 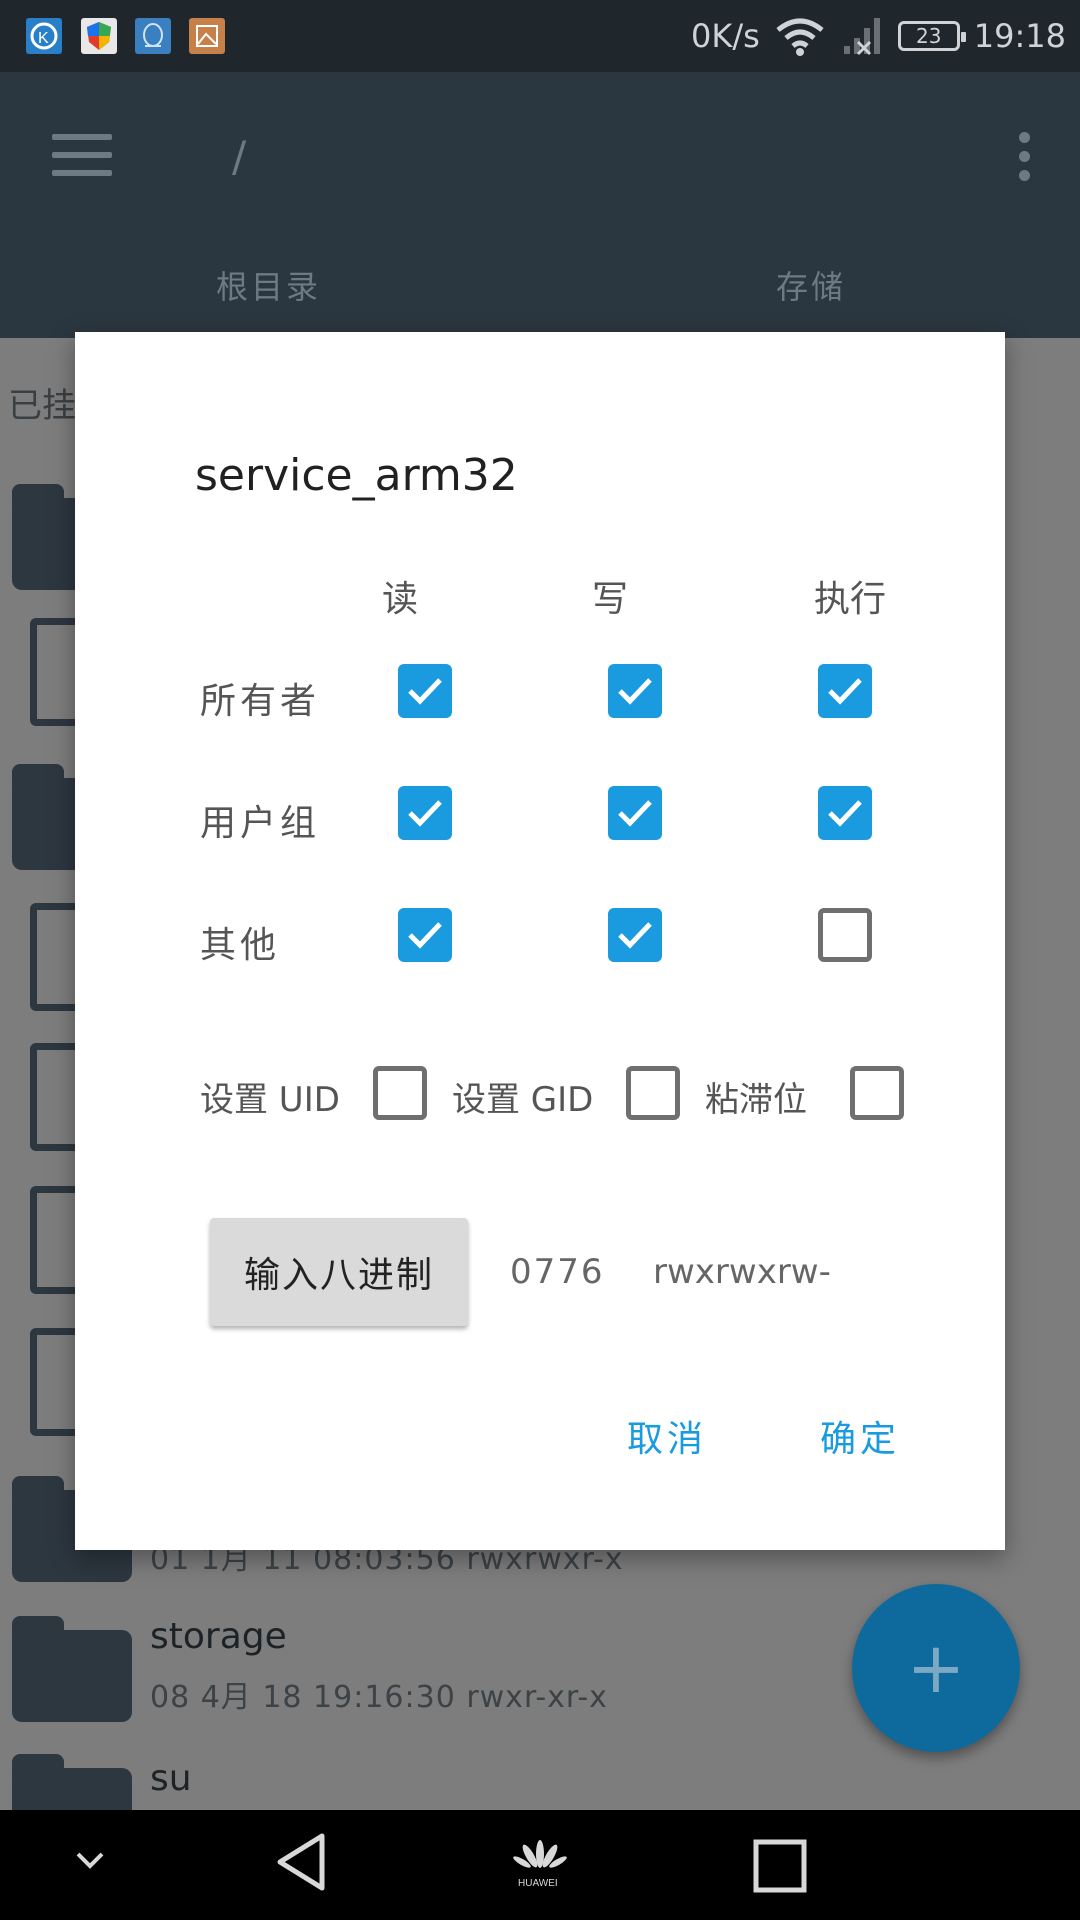 I want to click on add-fab-button: +, so click(x=936, y=1668).